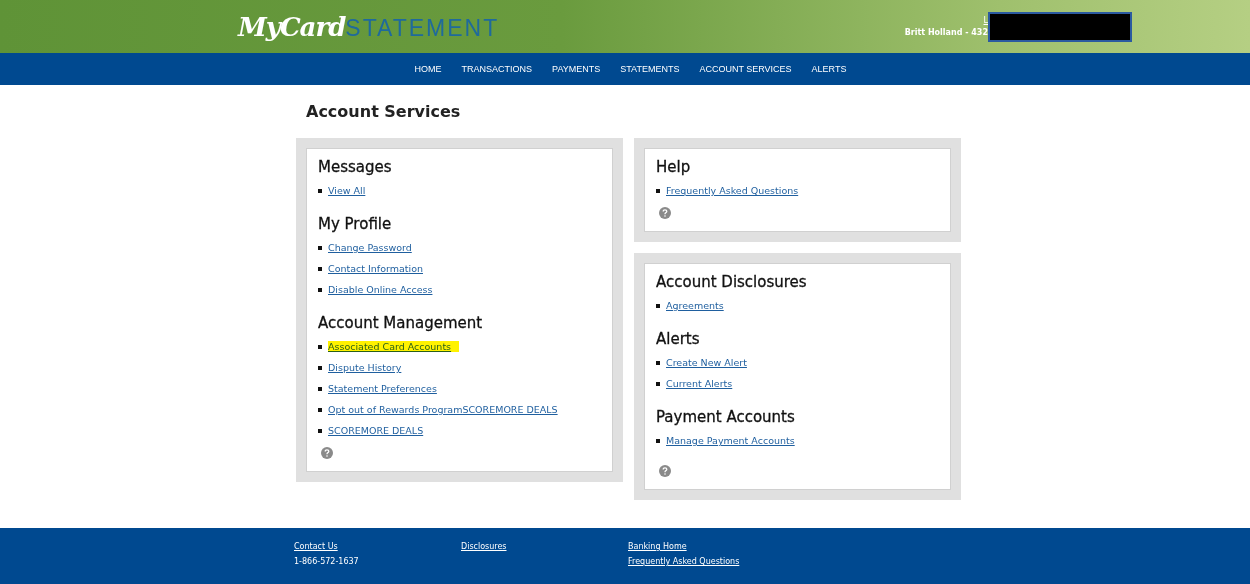 This screenshot has height=584, width=1250. What do you see at coordinates (497, 69) in the screenshot?
I see `nav-link: TRANSACTIONS` at bounding box center [497, 69].